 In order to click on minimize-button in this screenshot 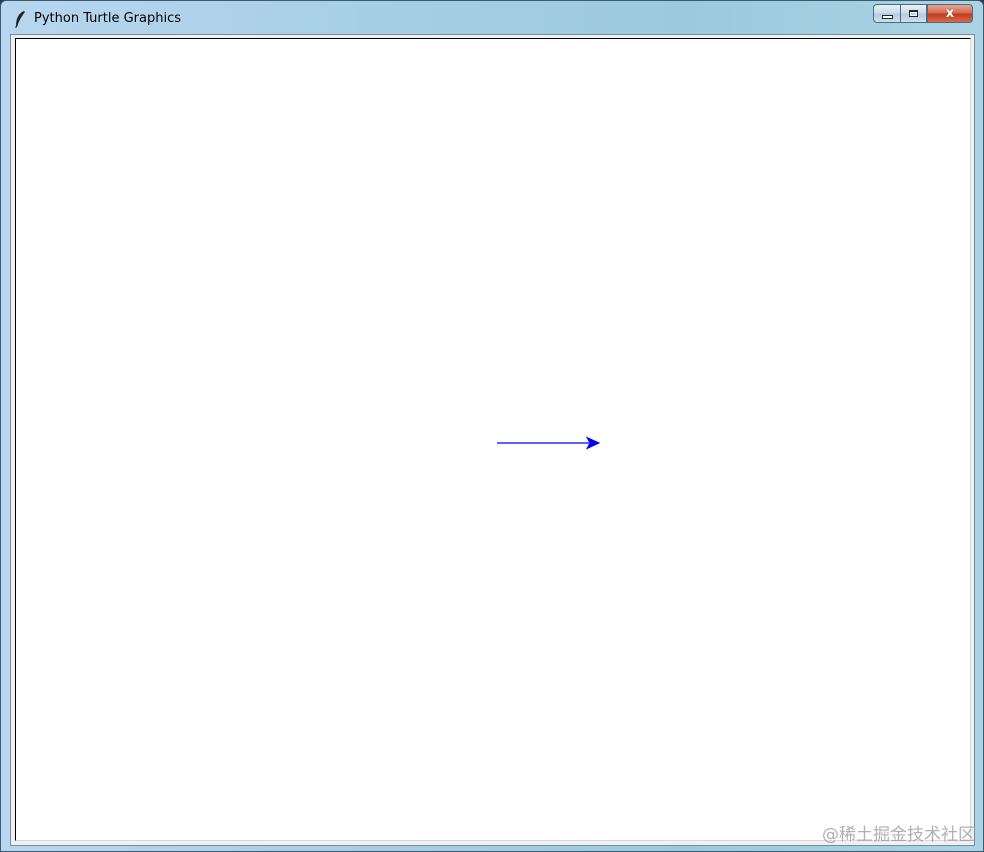, I will do `click(886, 13)`.